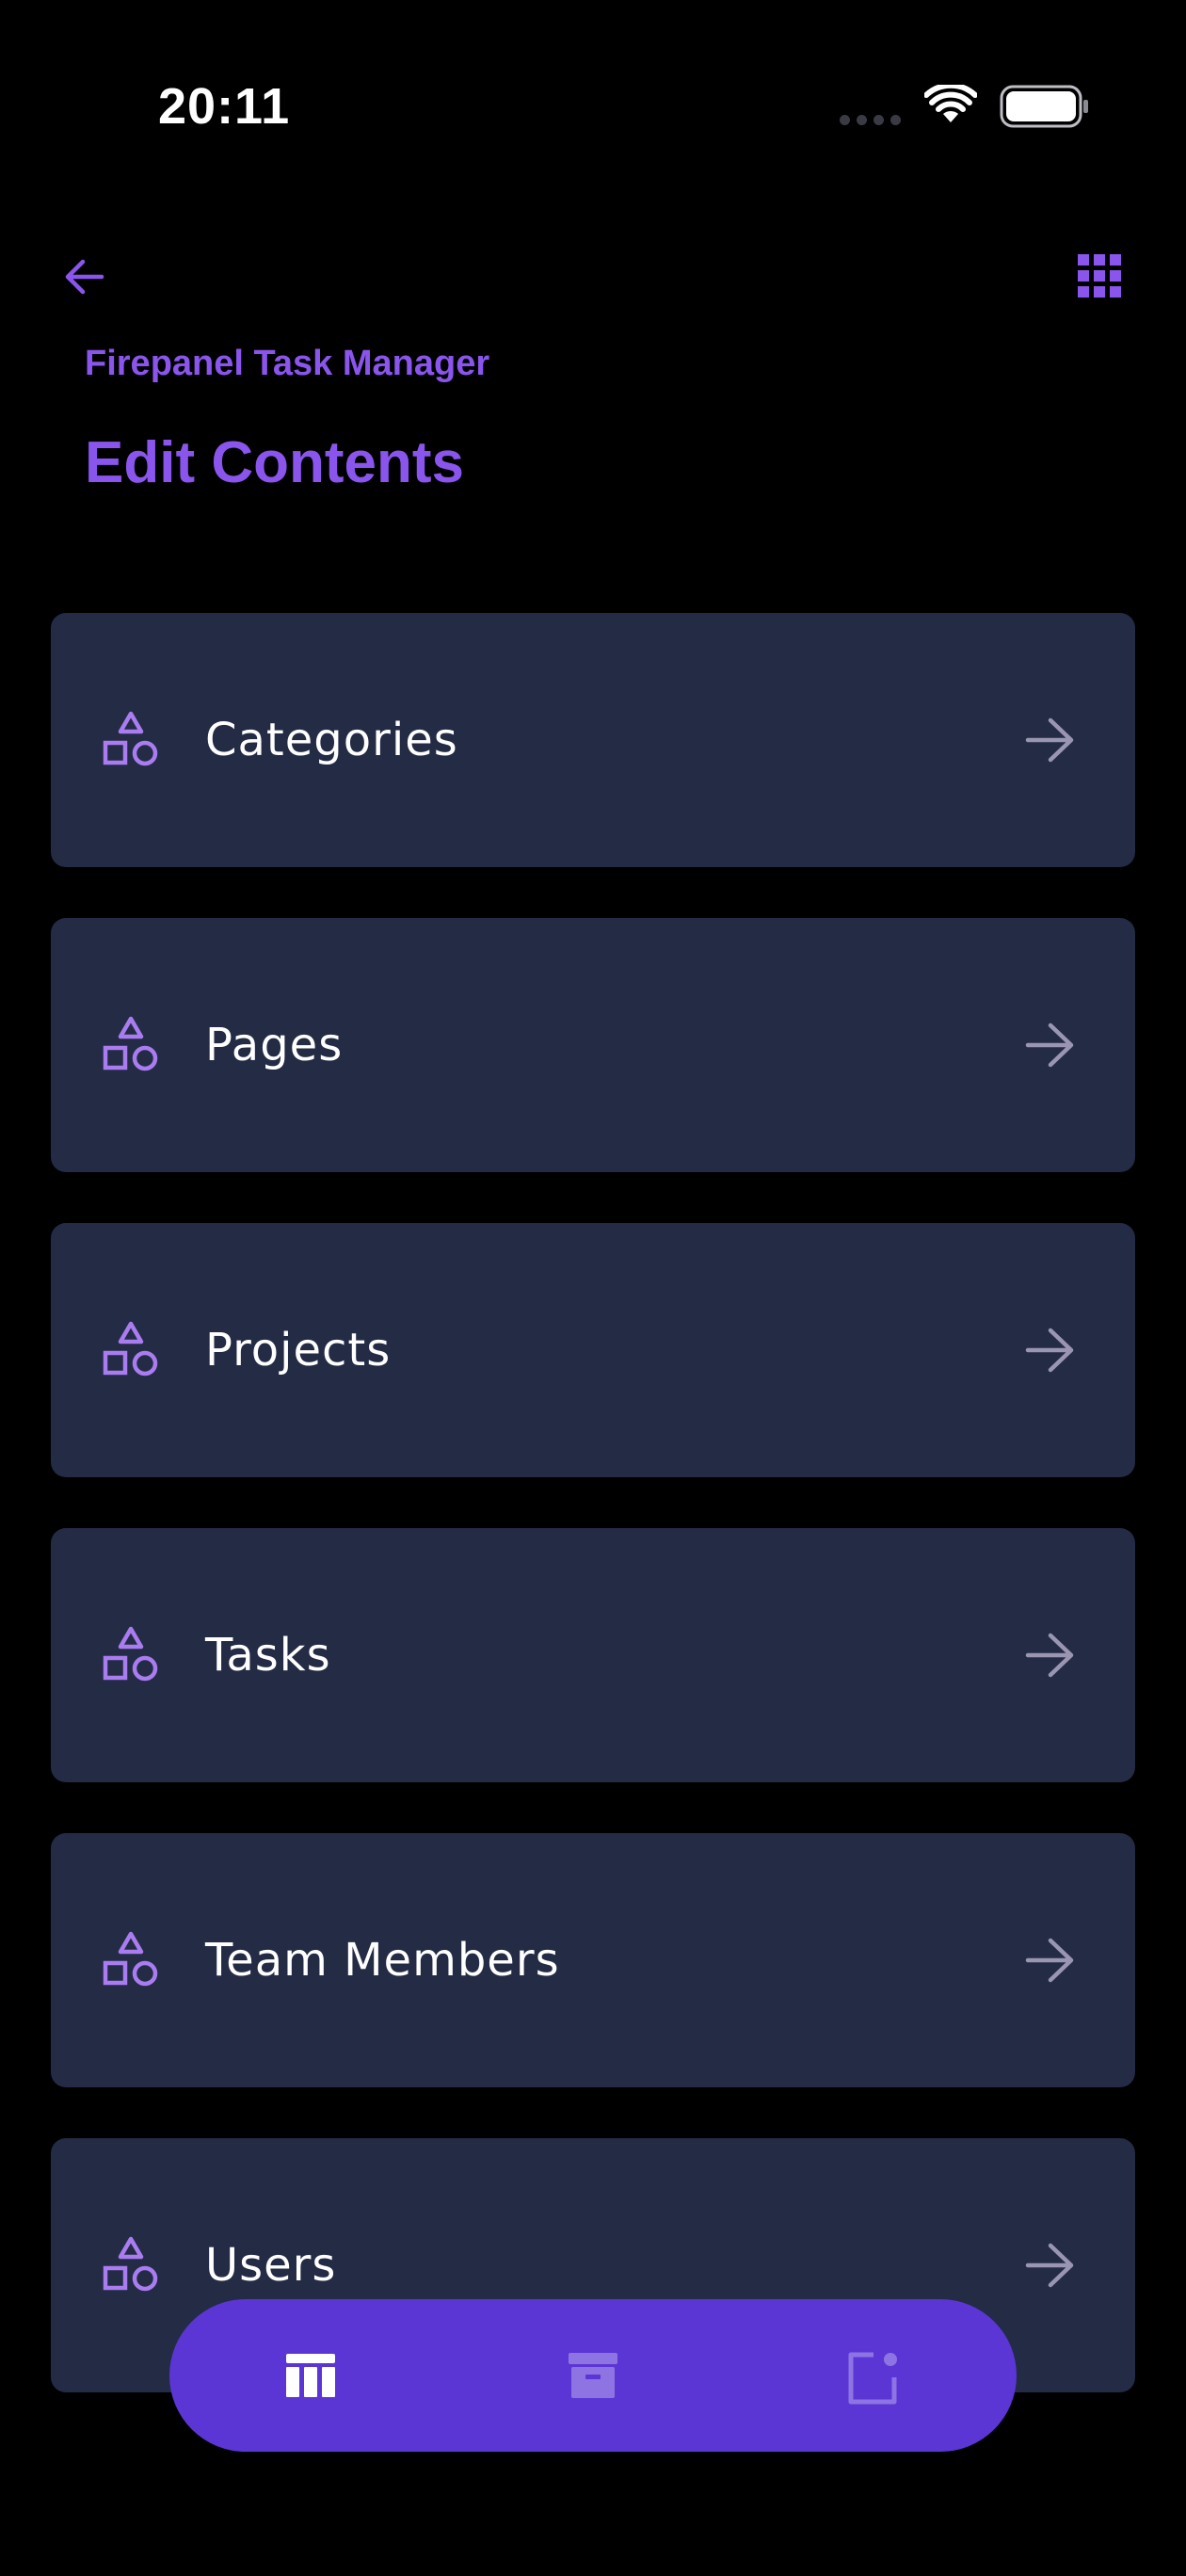  What do you see at coordinates (593, 1045) in the screenshot?
I see `list-item-pages: Pages` at bounding box center [593, 1045].